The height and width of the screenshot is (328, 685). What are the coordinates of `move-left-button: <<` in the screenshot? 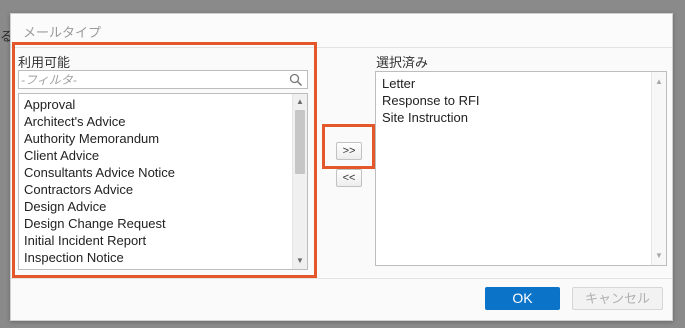 It's located at (349, 178).